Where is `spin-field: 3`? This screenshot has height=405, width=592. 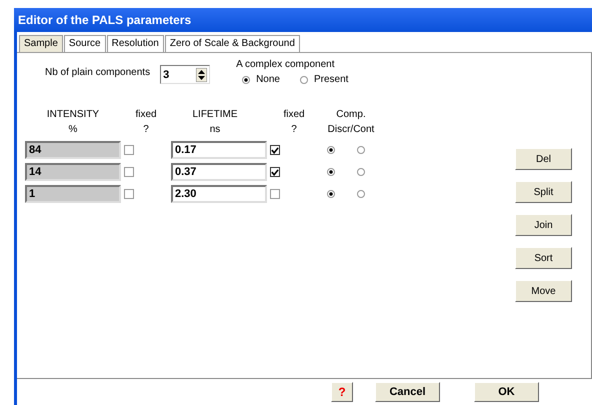
spin-field: 3 is located at coordinates (185, 74).